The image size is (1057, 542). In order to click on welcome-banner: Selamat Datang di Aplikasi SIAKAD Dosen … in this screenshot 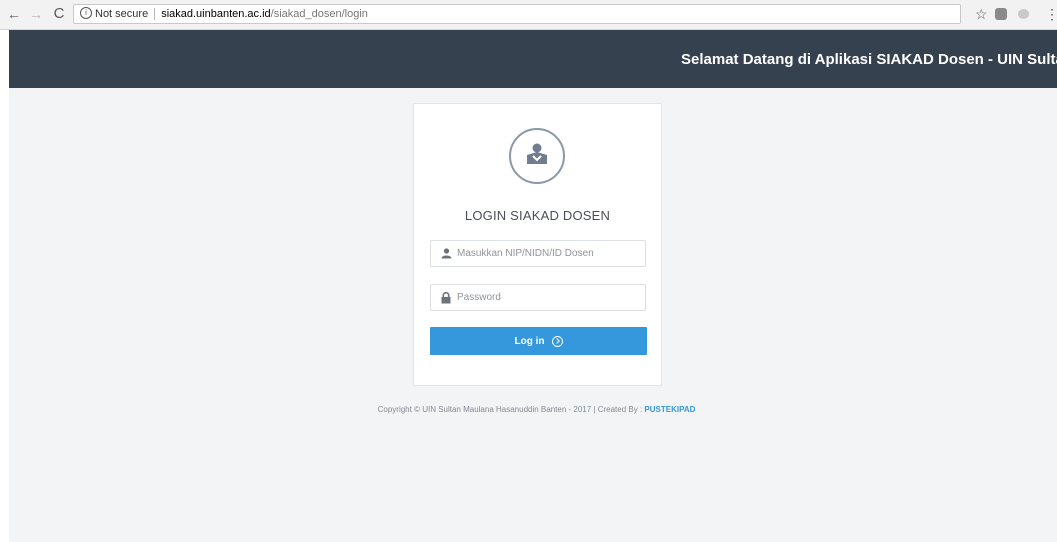, I will do `click(869, 59)`.